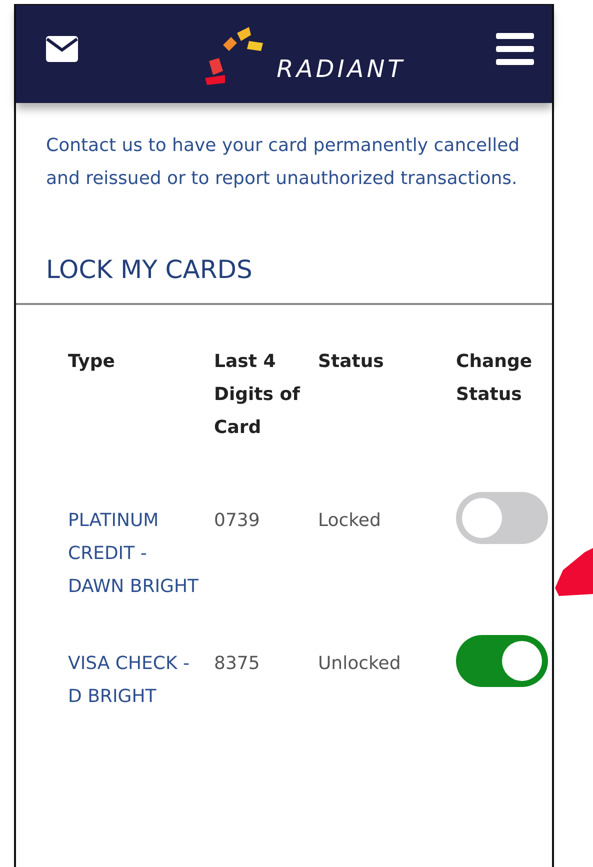 The width and height of the screenshot is (593, 867). What do you see at coordinates (62, 49) in the screenshot?
I see `mail-icon` at bounding box center [62, 49].